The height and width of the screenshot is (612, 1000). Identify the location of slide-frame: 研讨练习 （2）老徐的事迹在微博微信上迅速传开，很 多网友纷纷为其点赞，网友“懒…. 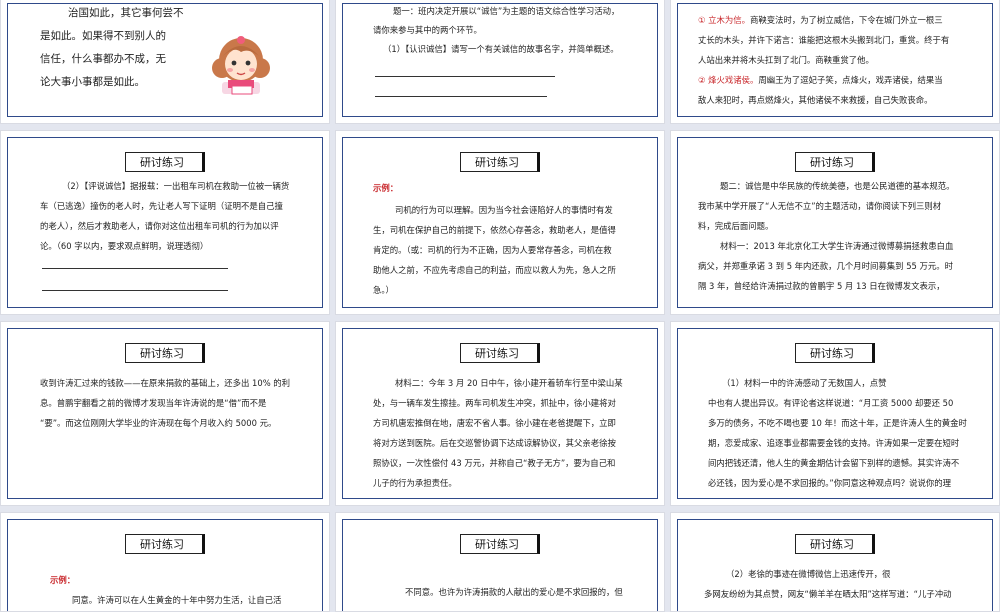
(835, 565).